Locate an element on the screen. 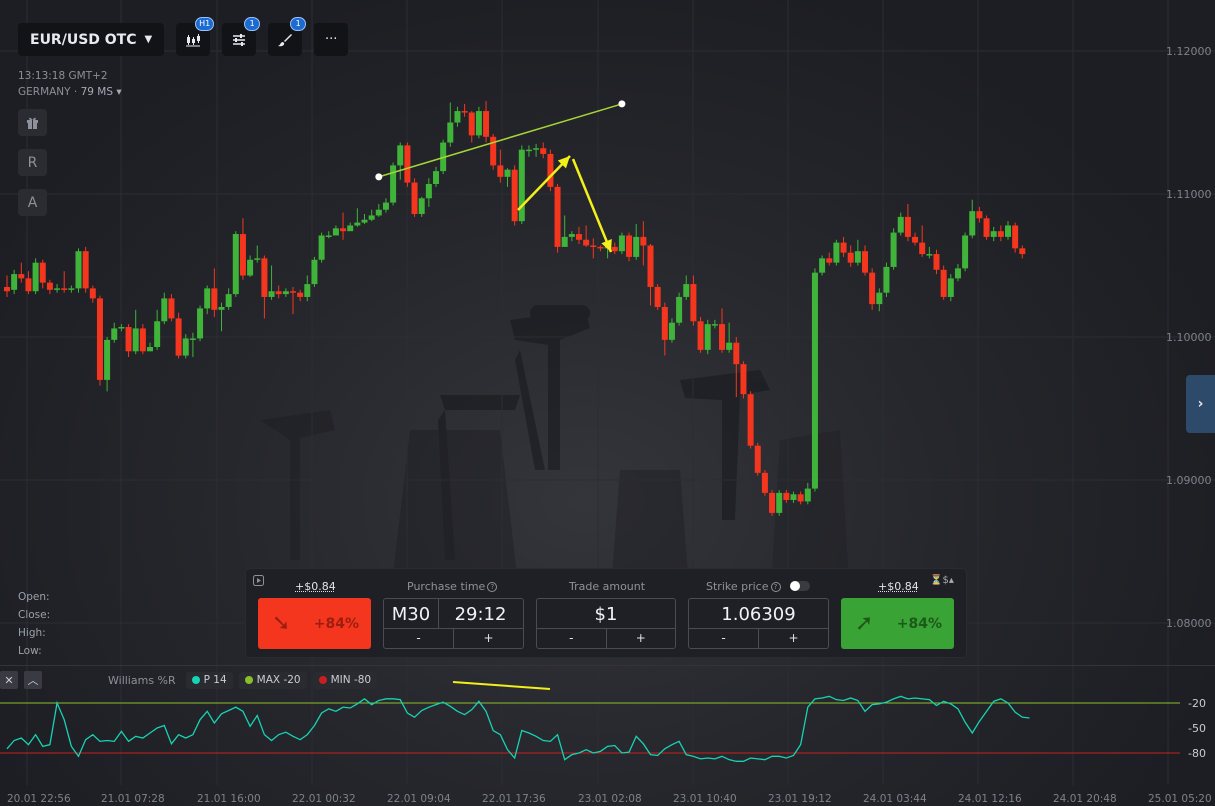  time-plus-button: + is located at coordinates (488, 638).